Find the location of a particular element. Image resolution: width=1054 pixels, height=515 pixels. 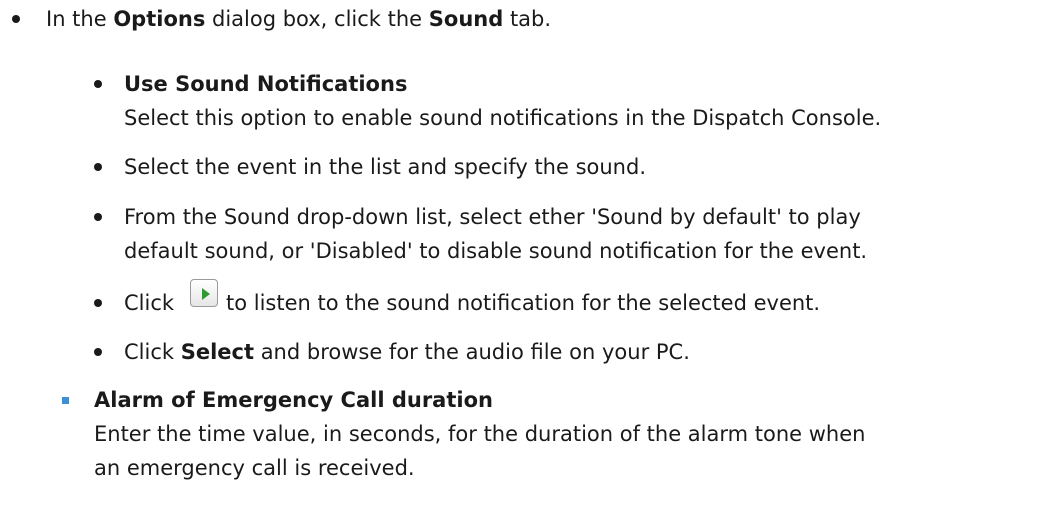

options-label: Options is located at coordinates (159, 19).